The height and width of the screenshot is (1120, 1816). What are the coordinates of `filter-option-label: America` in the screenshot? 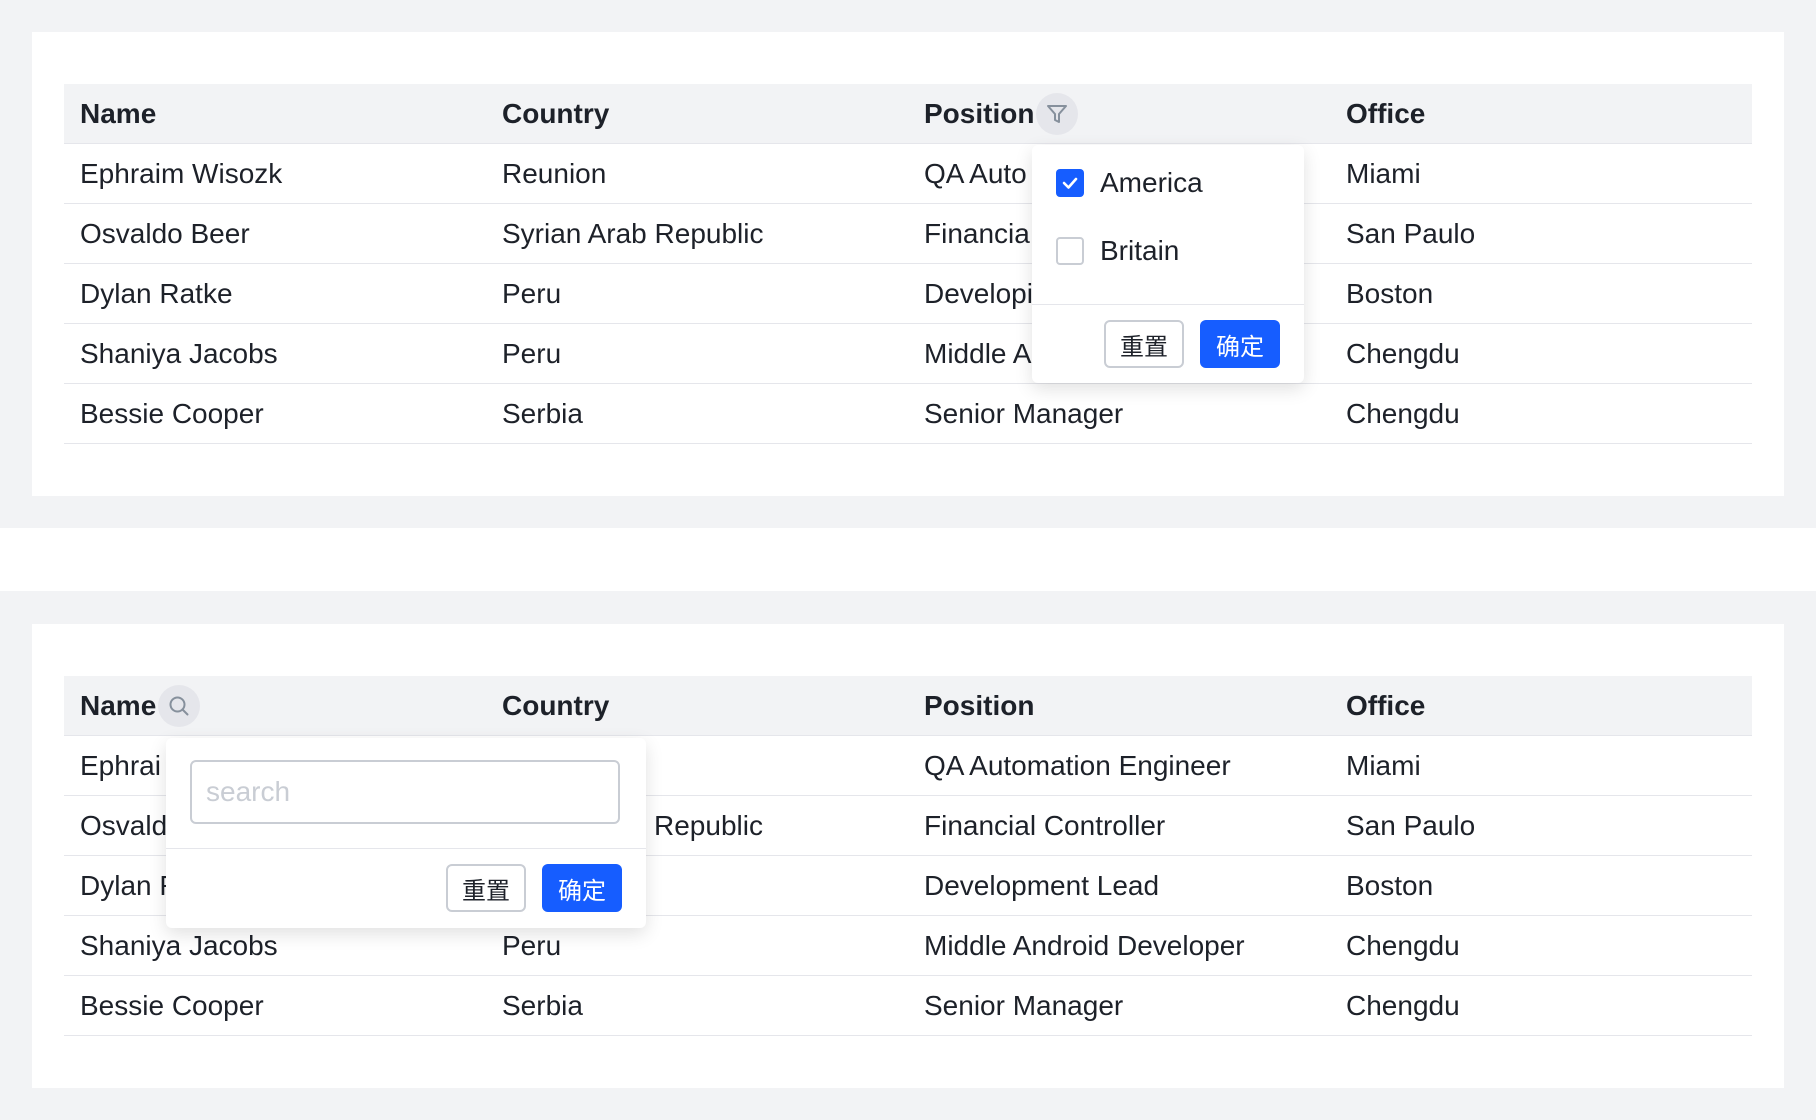 It's located at (1151, 182).